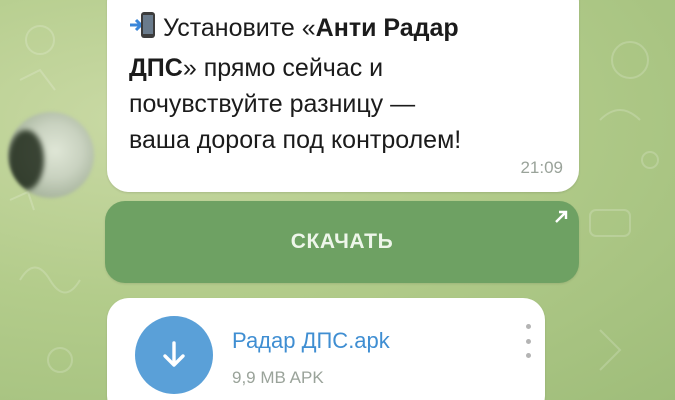 This screenshot has width=675, height=400. Describe the element at coordinates (528, 341) in the screenshot. I see `more-options-icon` at that location.